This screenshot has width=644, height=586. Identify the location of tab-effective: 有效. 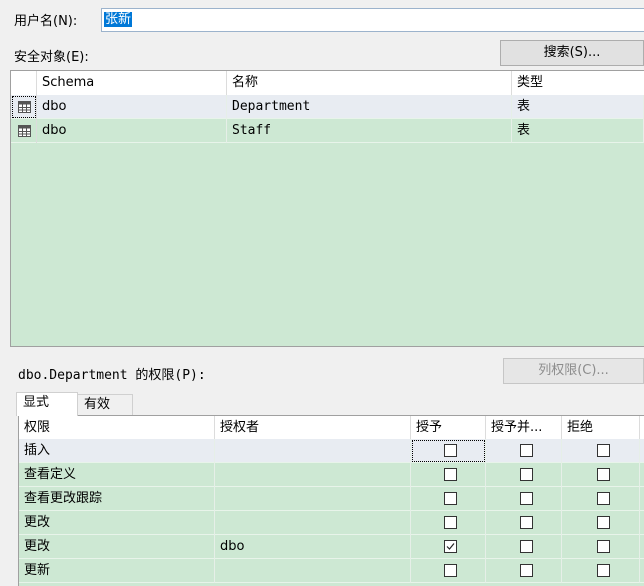
(105, 405).